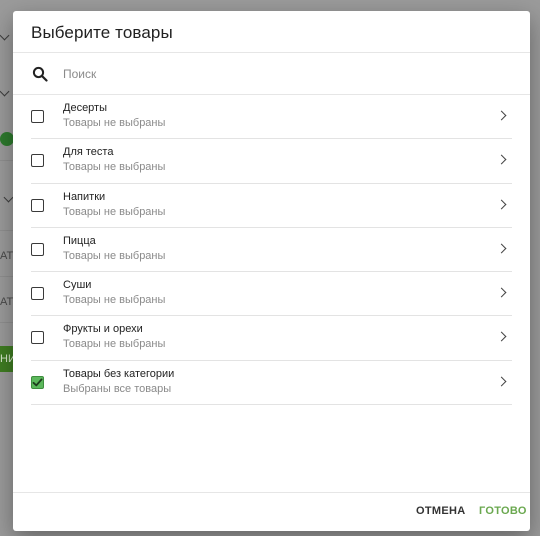 This screenshot has width=540, height=536. I want to click on checkmark-icon, so click(37, 382).